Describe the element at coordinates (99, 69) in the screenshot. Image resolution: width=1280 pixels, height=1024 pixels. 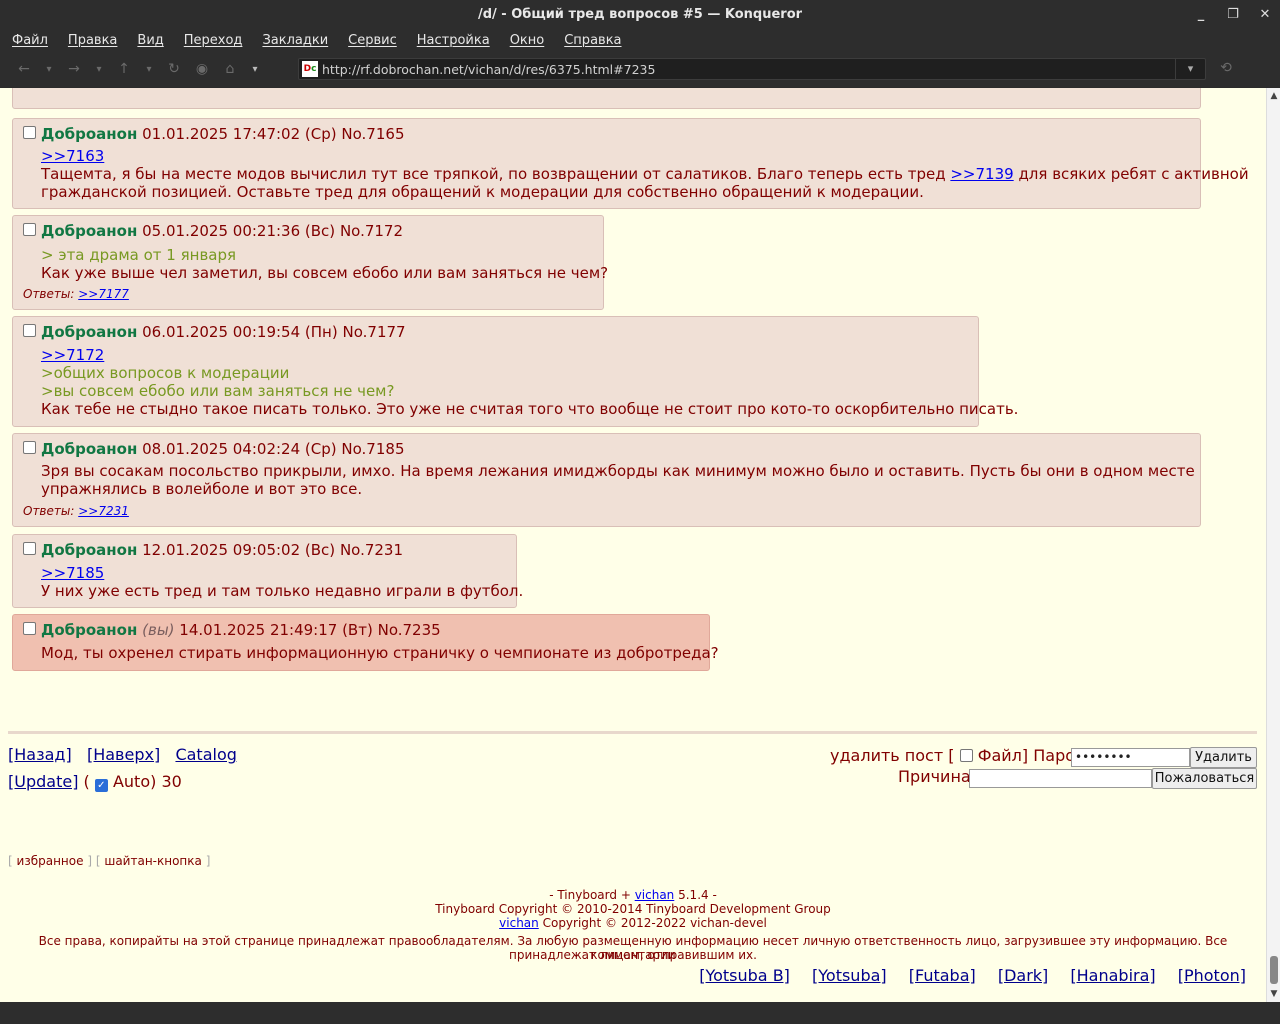
I see `forward-history-icon: ▾` at that location.